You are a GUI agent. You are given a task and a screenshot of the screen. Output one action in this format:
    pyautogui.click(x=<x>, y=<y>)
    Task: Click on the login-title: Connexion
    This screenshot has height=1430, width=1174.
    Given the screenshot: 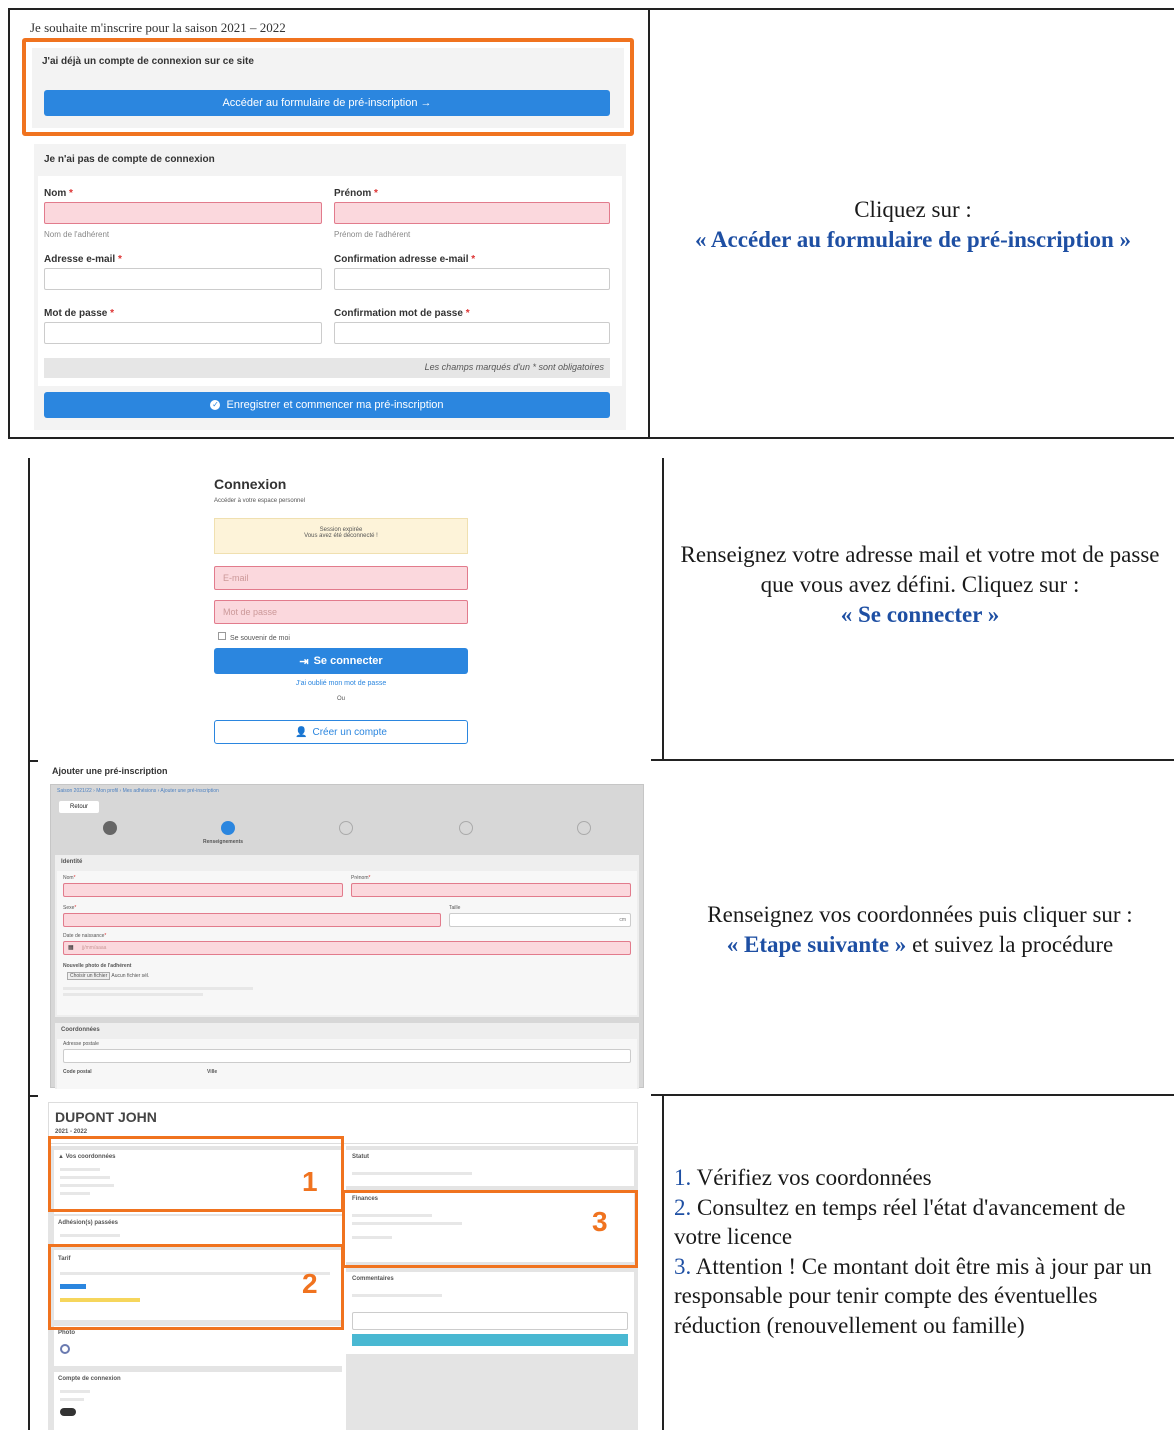 What is the action you would take?
    pyautogui.click(x=250, y=484)
    